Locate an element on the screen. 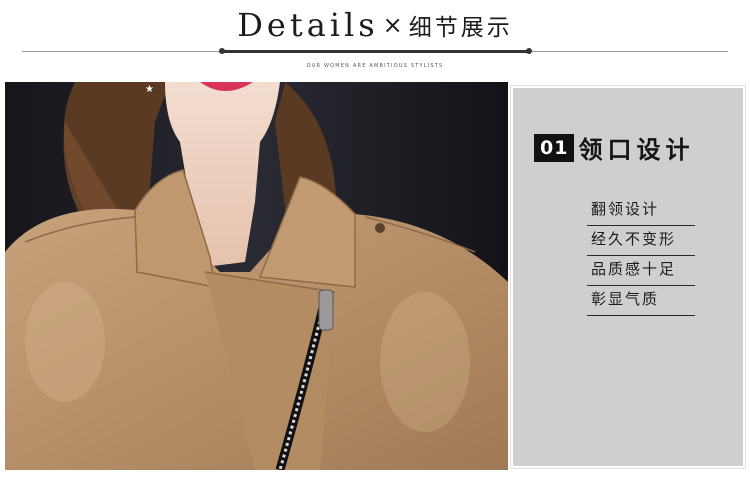 This screenshot has width=750, height=498. title-chinese: 细节展示 is located at coordinates (460, 28).